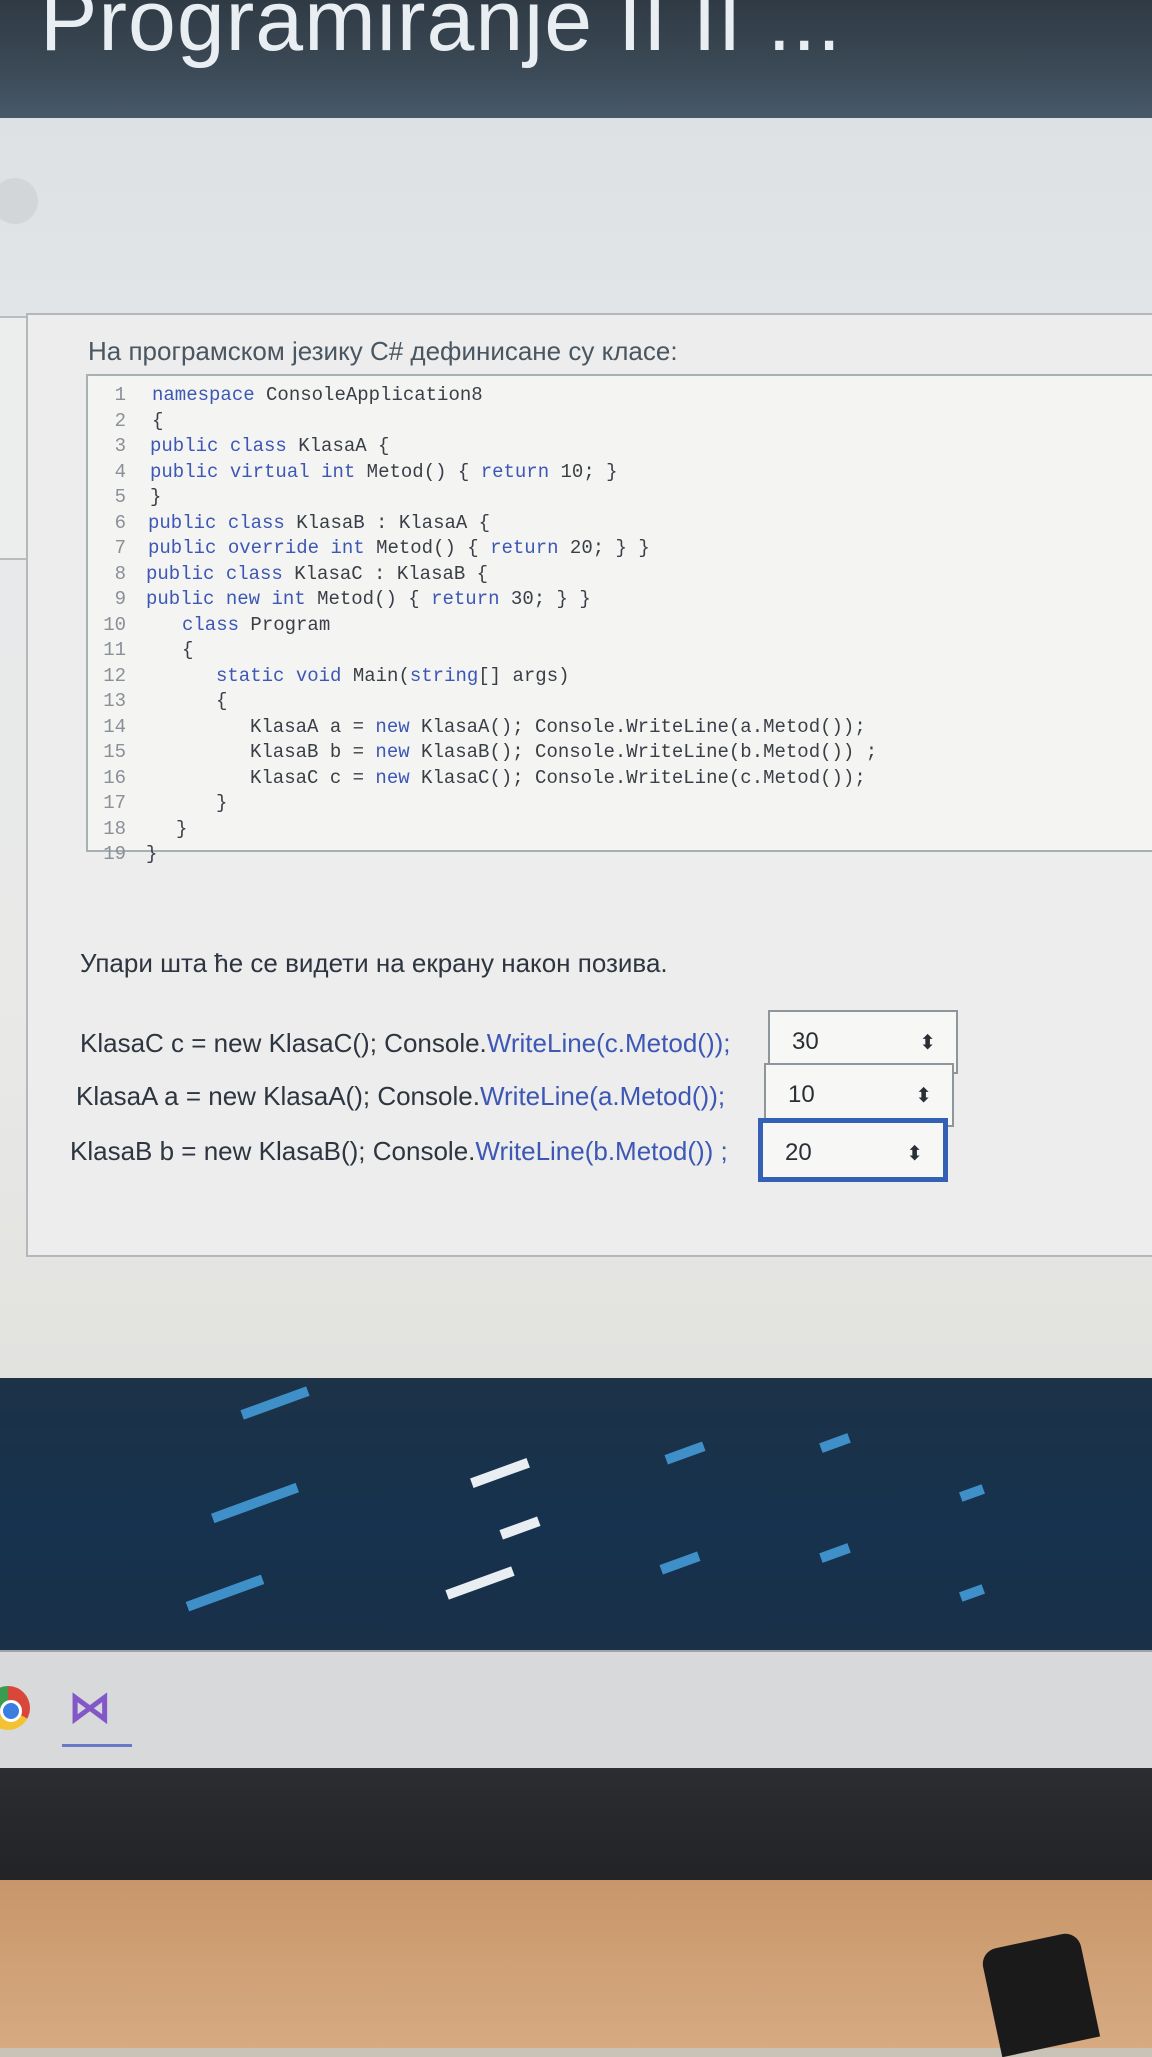 The height and width of the screenshot is (2057, 1152). I want to click on code-line: 3 public class KlasaA {, so click(620, 447).